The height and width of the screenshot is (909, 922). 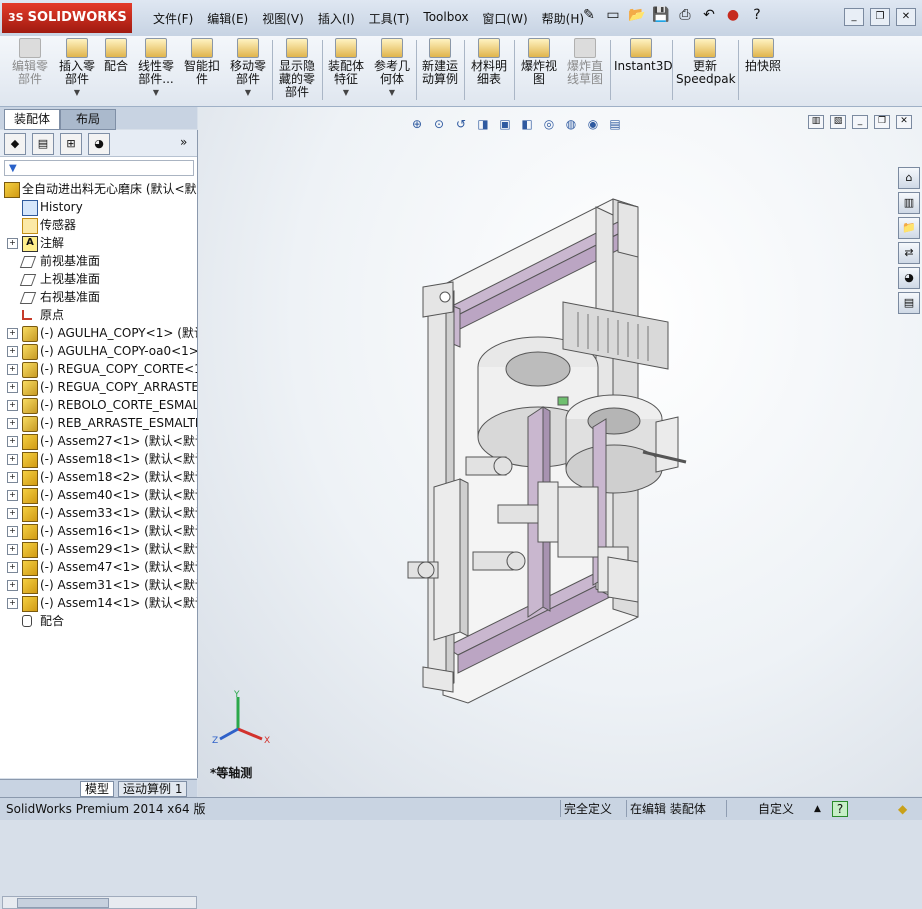 I want to click on horizontal-scrollbar, so click(x=99, y=902).